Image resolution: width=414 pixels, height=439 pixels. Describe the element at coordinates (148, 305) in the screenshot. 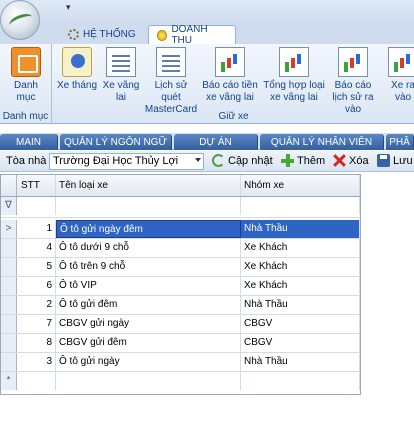

I see `cell-name: Ô tô gửi đêm` at that location.